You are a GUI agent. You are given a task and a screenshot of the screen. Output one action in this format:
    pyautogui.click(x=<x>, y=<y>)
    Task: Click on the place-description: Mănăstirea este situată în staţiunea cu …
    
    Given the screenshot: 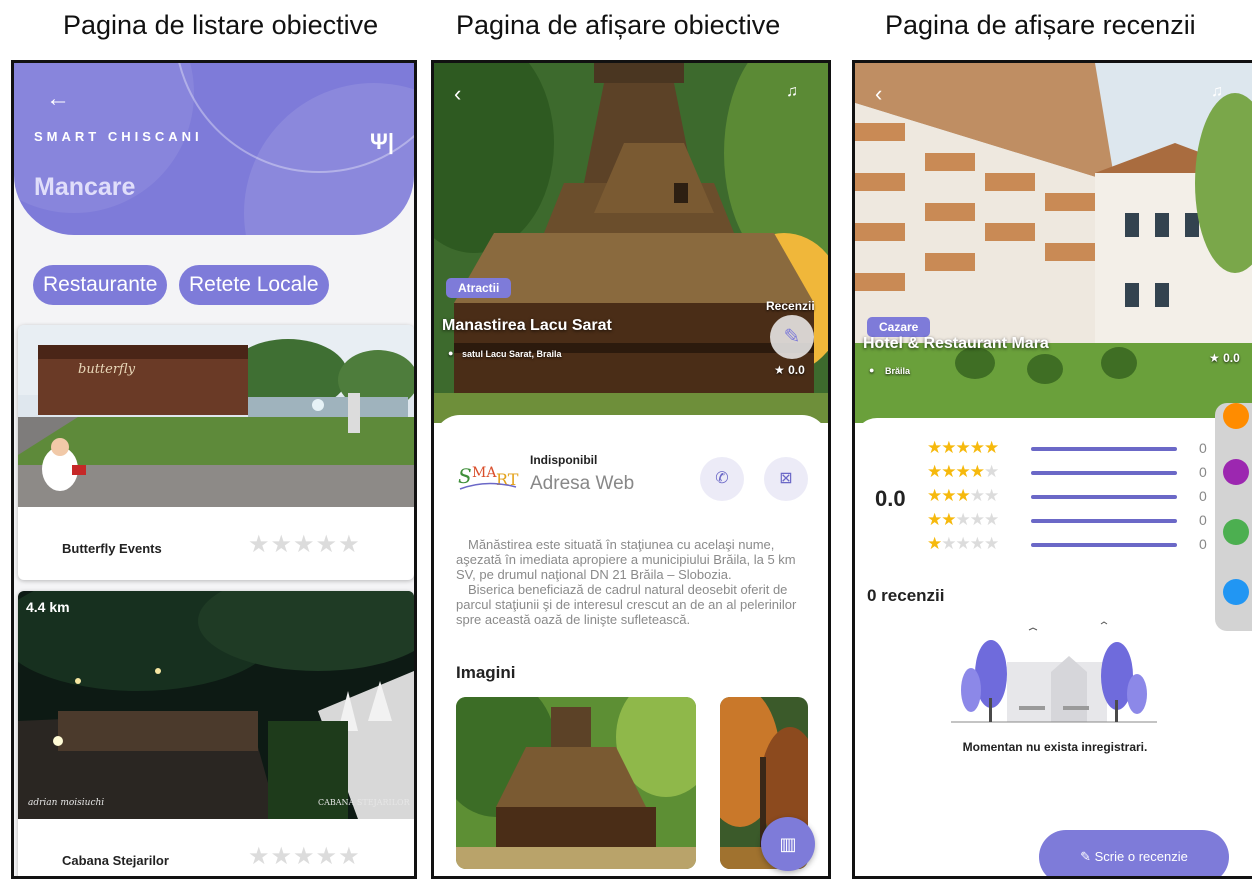 What is the action you would take?
    pyautogui.click(x=634, y=582)
    